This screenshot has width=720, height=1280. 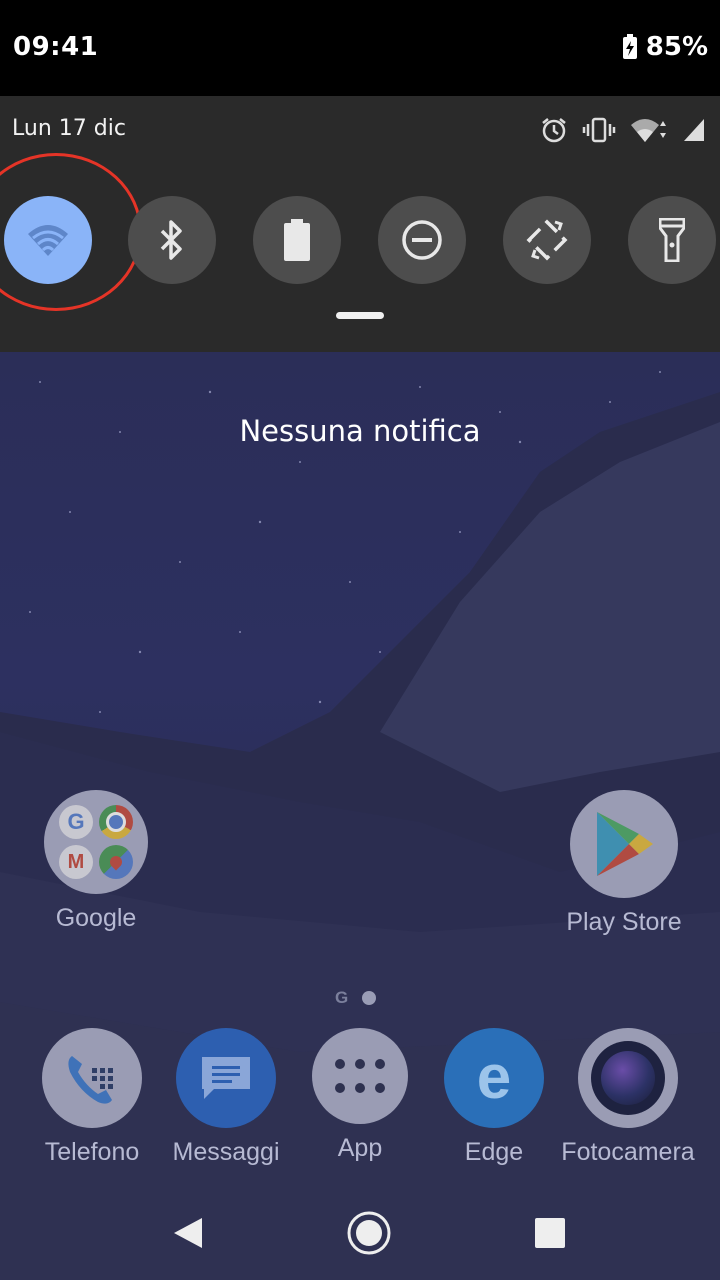 I want to click on vibrate-icon, so click(x=599, y=130).